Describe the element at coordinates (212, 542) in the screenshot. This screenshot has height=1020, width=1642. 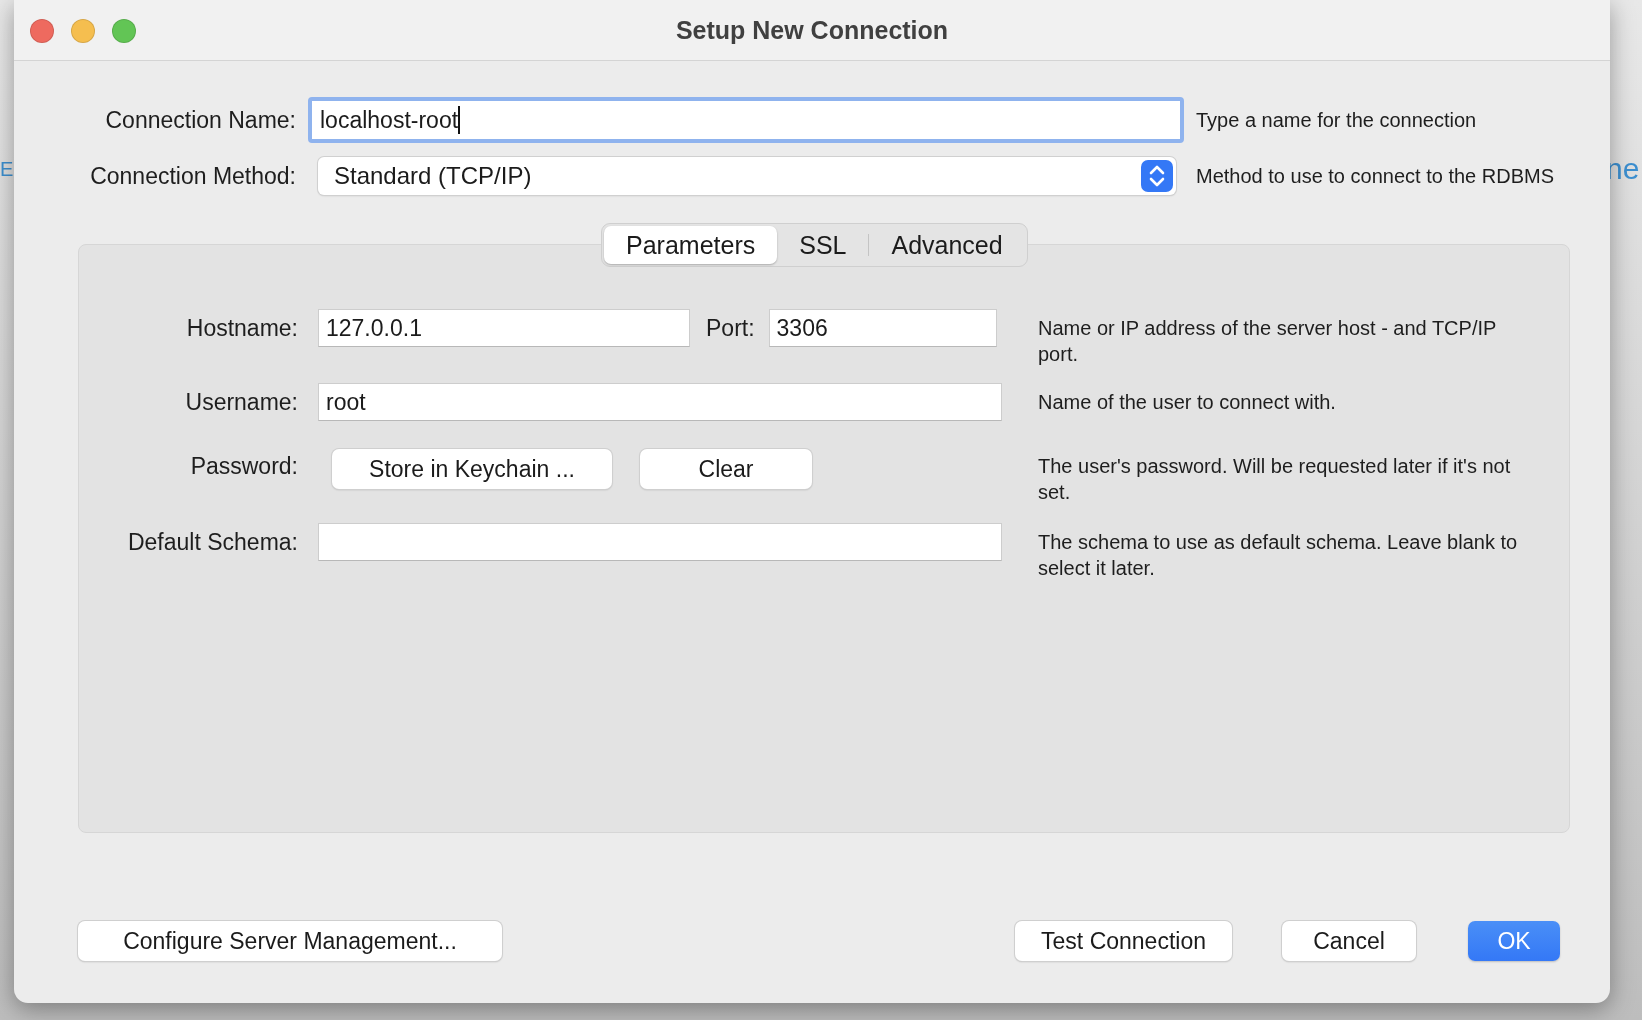
I see `field-label: Default Schema:` at that location.